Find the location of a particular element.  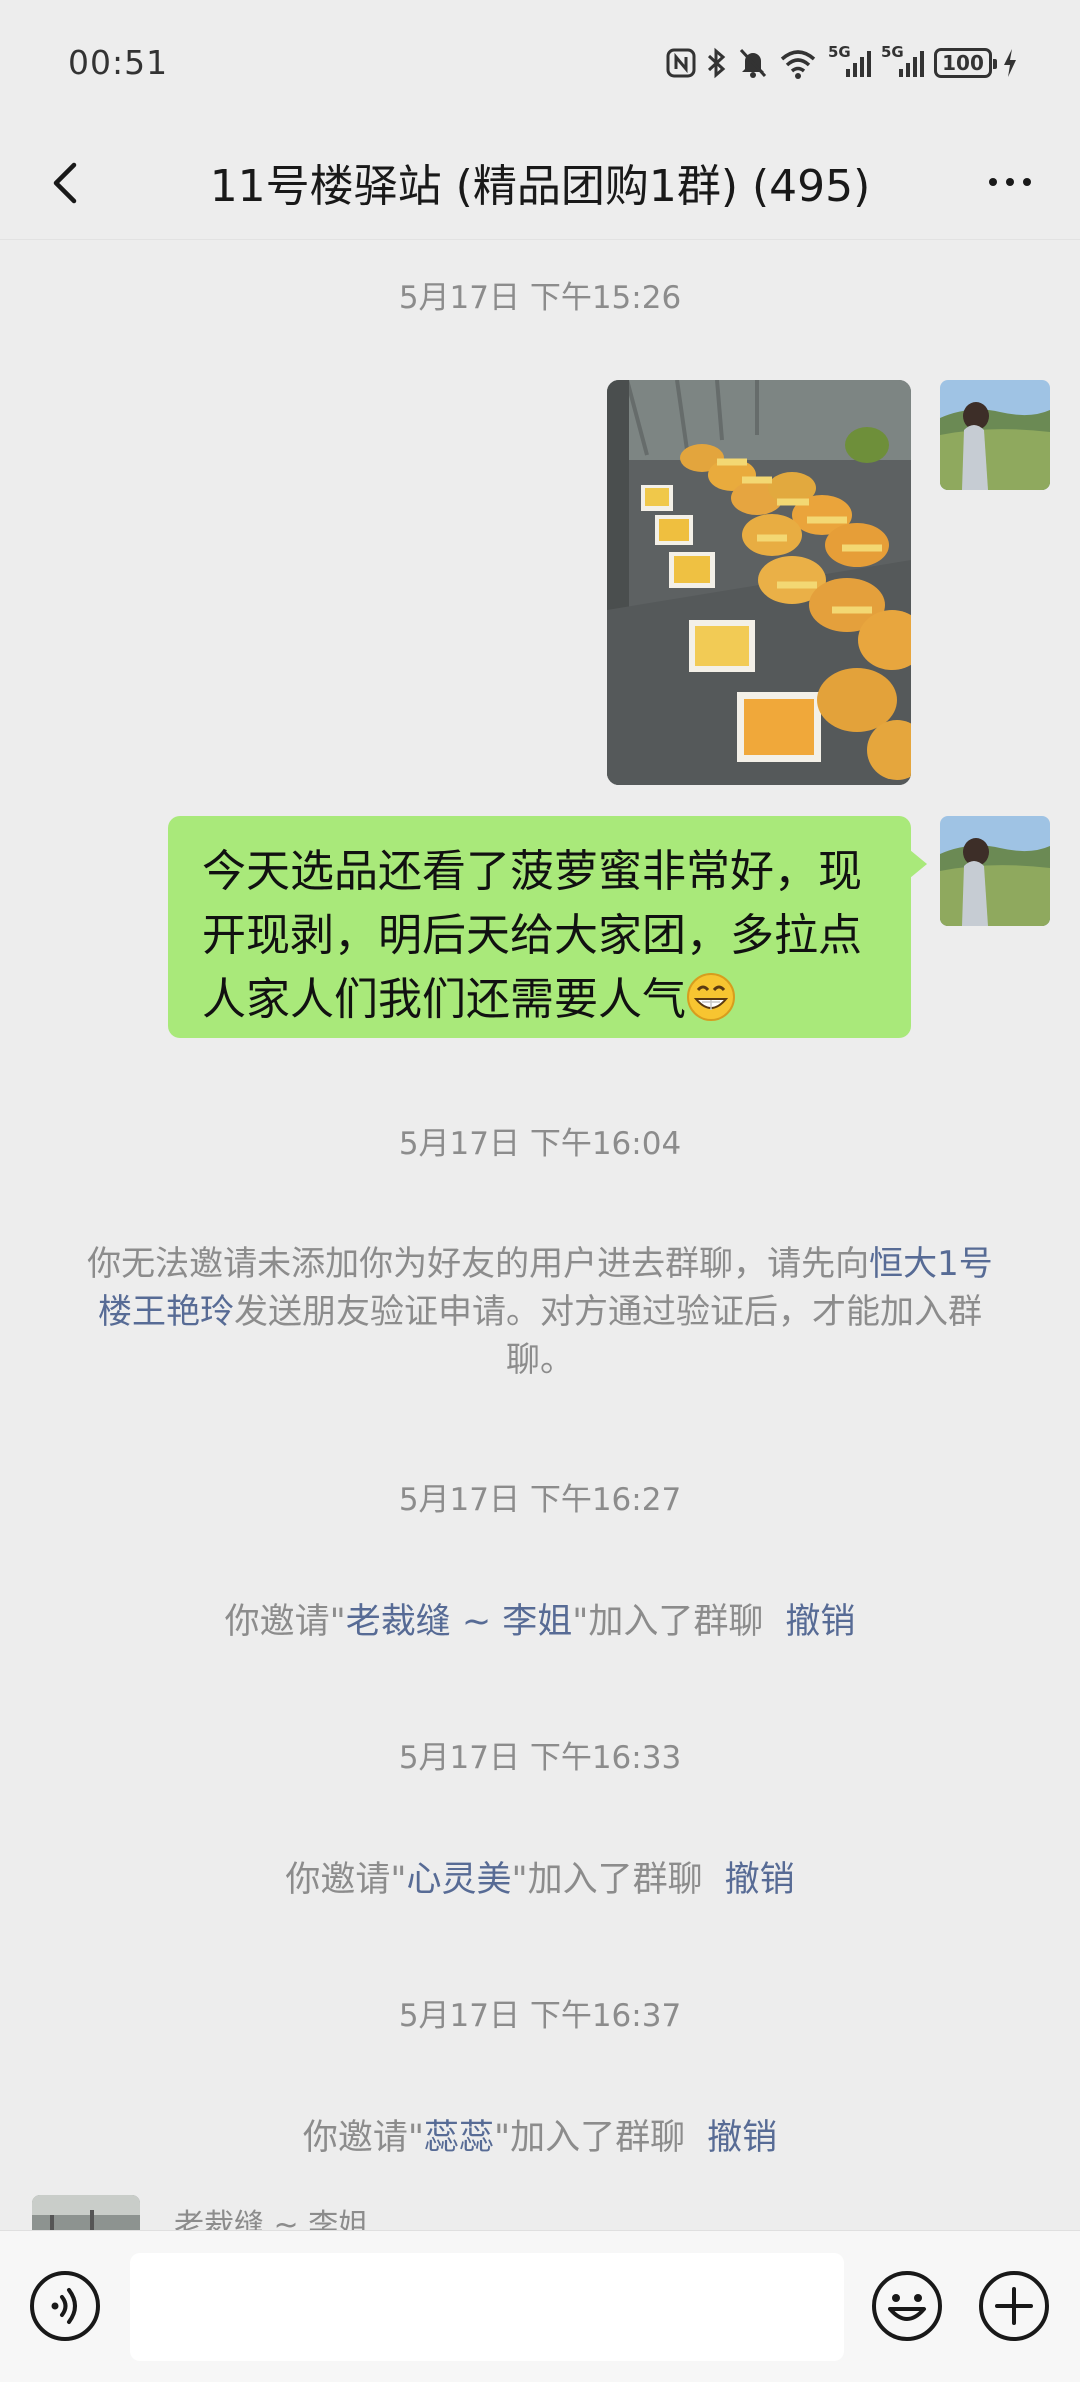

message-input is located at coordinates (487, 2307).